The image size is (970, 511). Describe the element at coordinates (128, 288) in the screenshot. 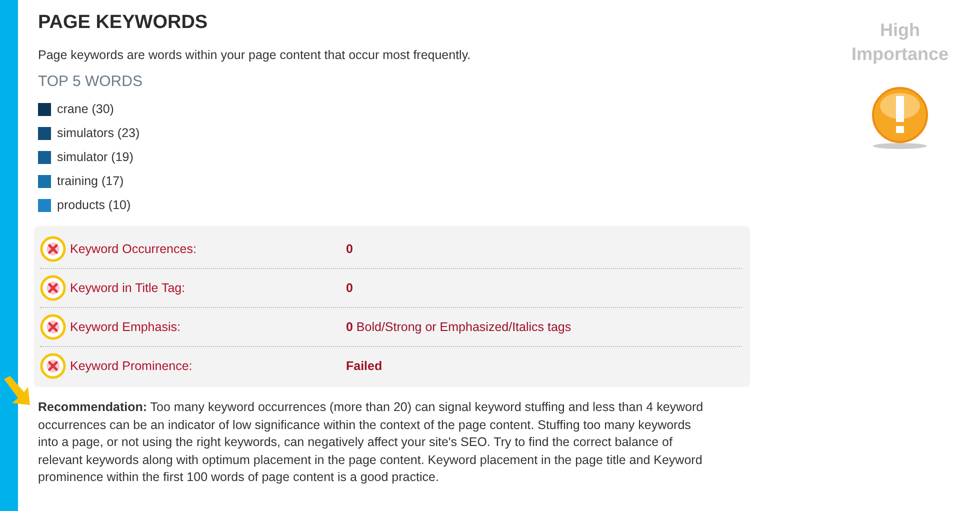

I see `check-label: Keyword in Title Tag:` at that location.